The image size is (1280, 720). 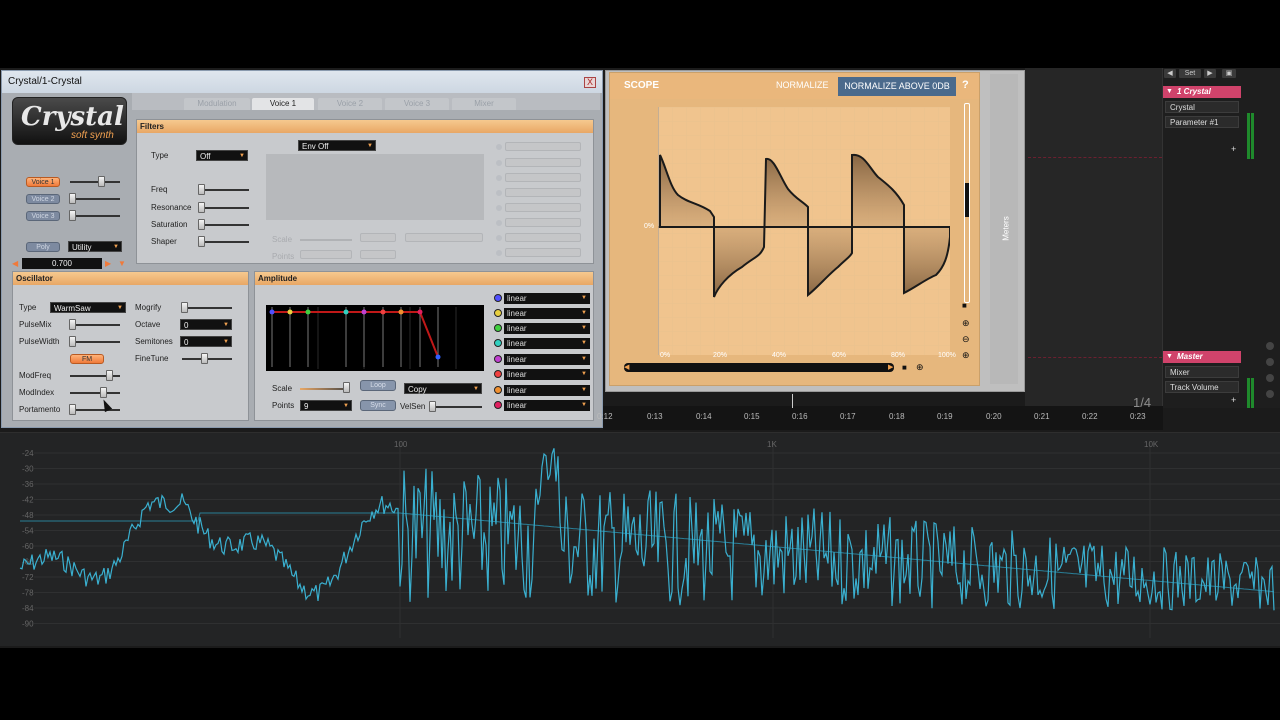 I want to click on scope-scroll-left-icon: ◀, so click(x=626, y=367).